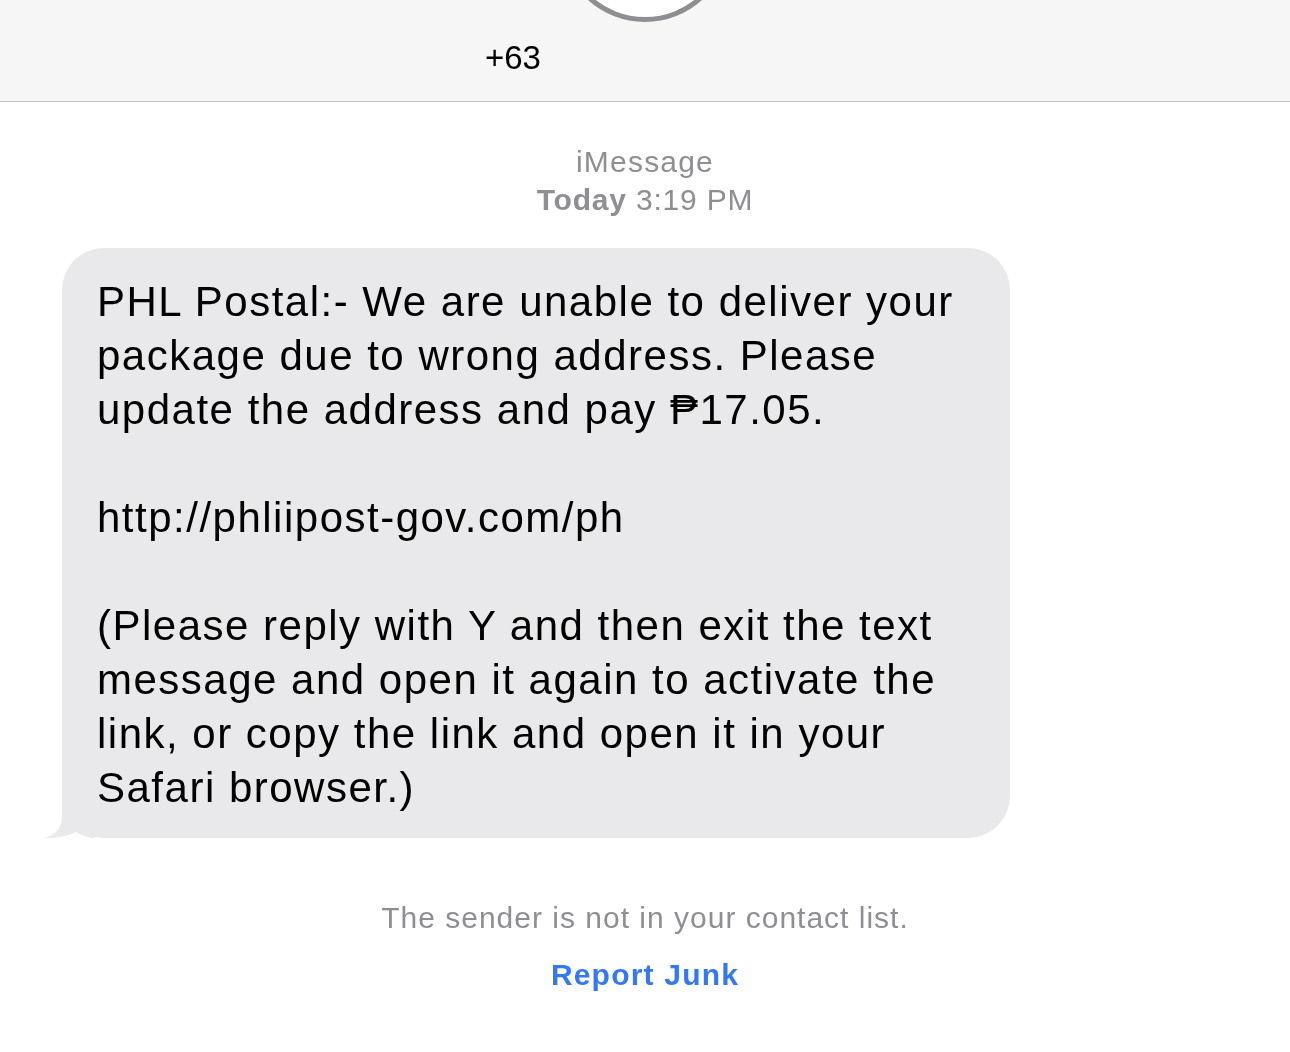 This screenshot has height=1052, width=1290. I want to click on service-label: iMessage, so click(645, 162).